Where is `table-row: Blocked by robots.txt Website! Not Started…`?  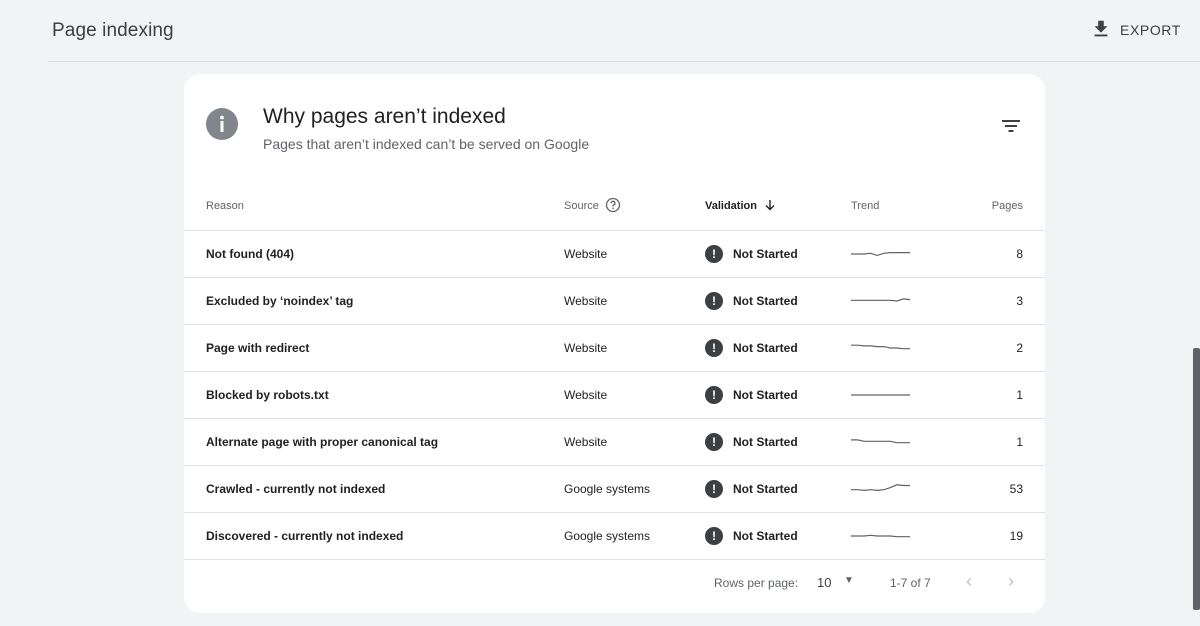
table-row: Blocked by robots.txt Website! Not Started… is located at coordinates (614, 395).